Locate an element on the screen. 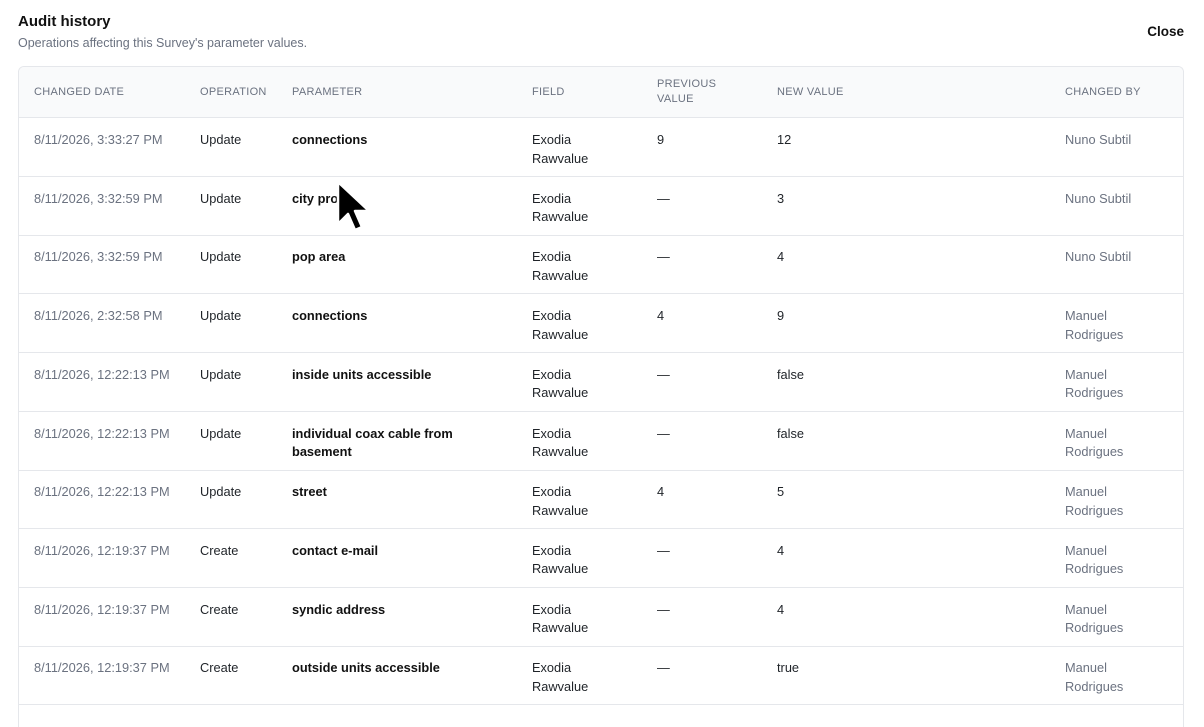 This screenshot has width=1204, height=727. cell-parameter-text: inside units accessible is located at coordinates (362, 374).